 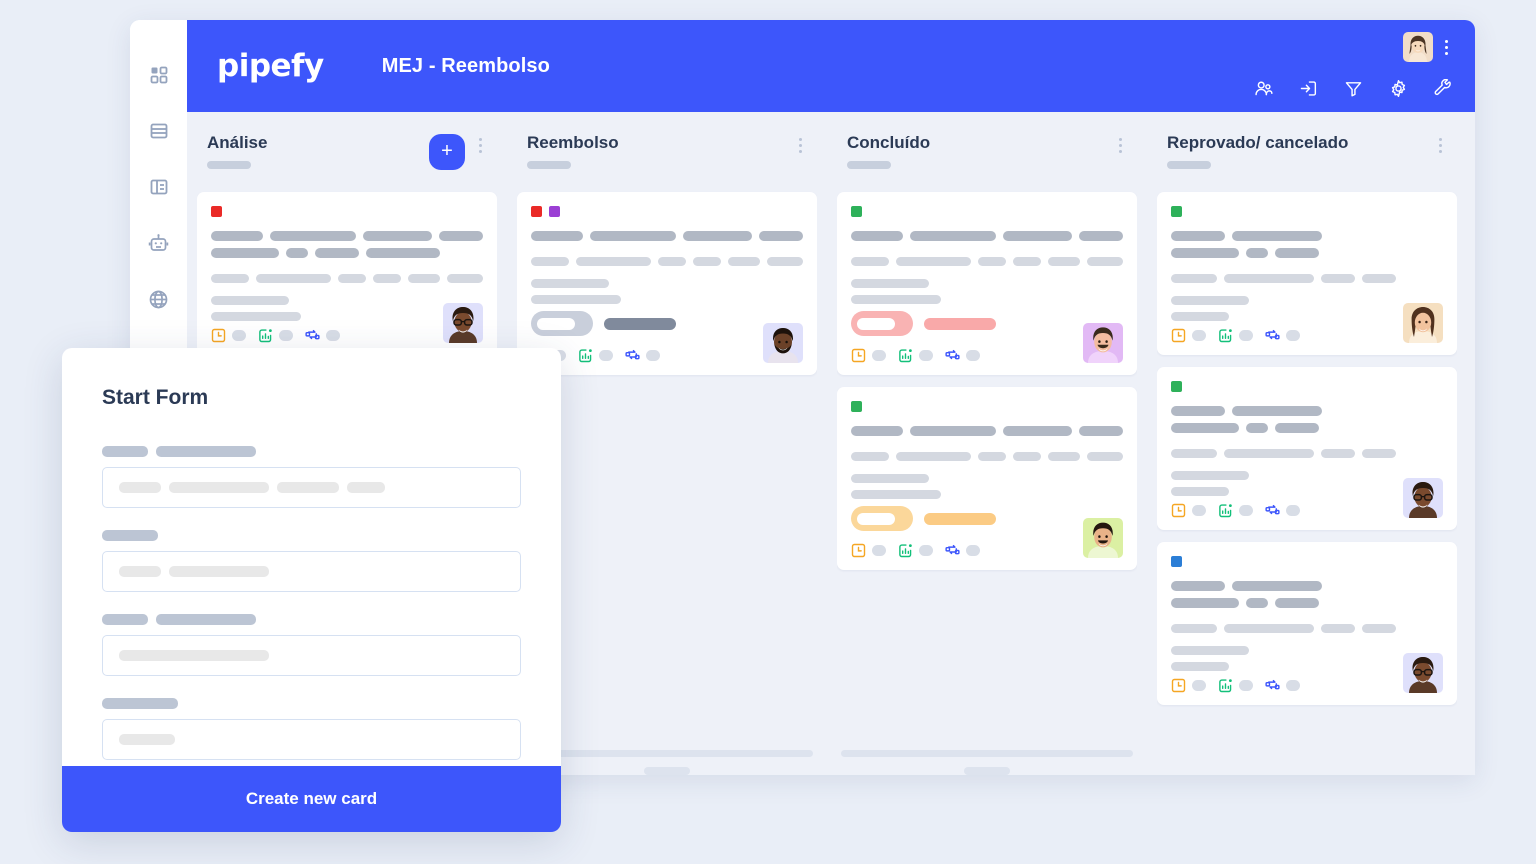 What do you see at coordinates (159, 131) in the screenshot?
I see `sidebar-item-database` at bounding box center [159, 131].